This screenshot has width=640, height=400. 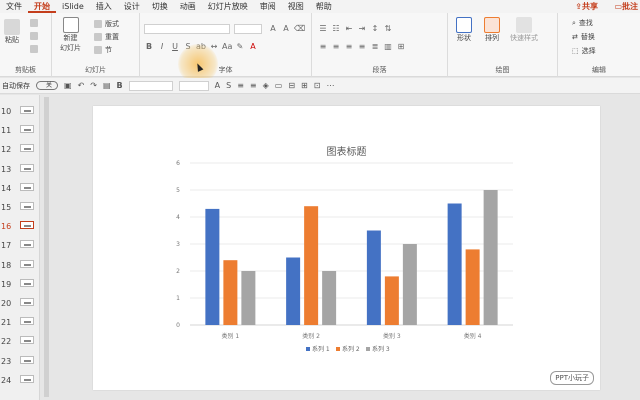 I want to click on qat-font-dropdown, so click(x=150, y=85).